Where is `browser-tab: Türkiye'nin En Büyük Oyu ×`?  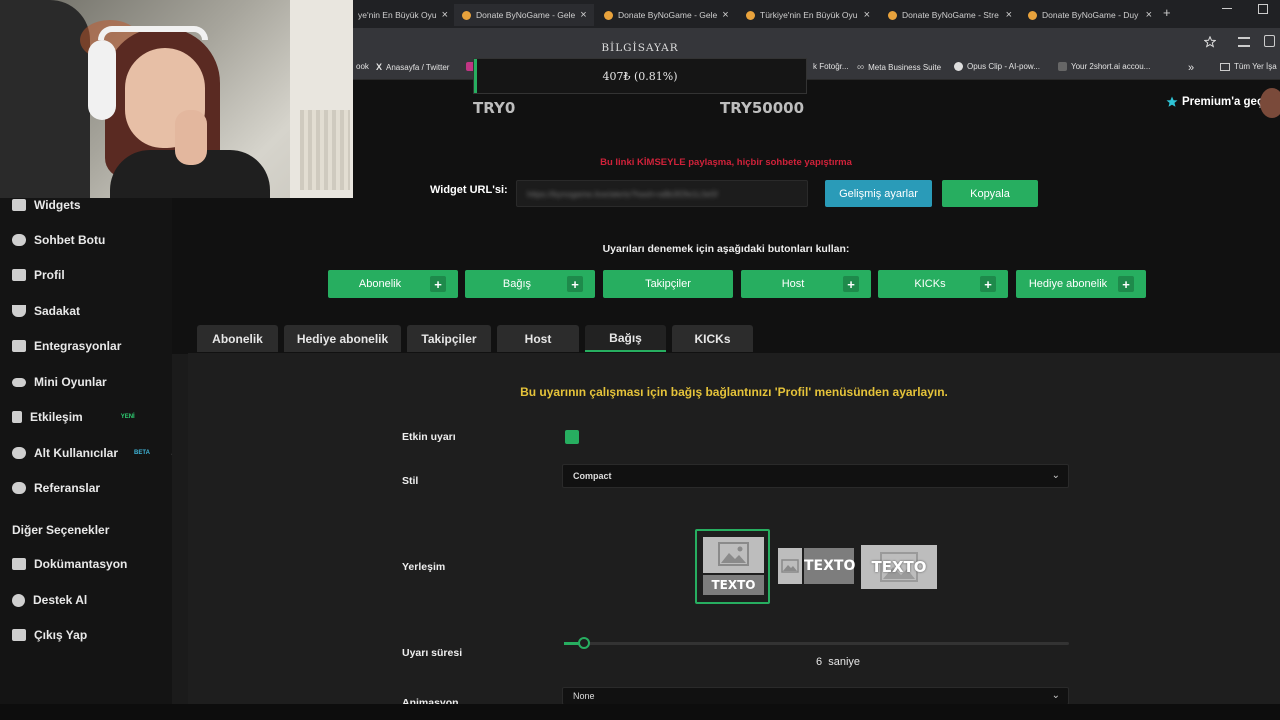 browser-tab: Türkiye'nin En Büyük Oyu × is located at coordinates (808, 15).